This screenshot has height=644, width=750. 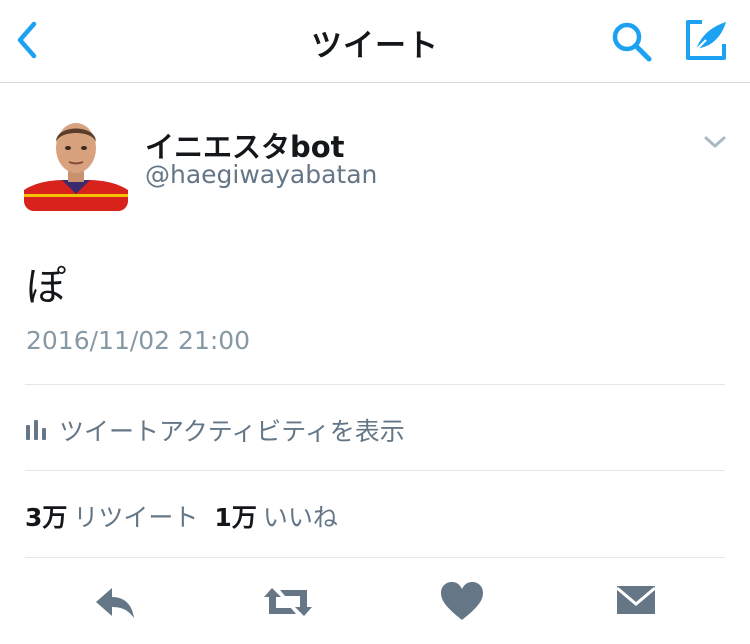 I want to click on retweet-icon, so click(x=288, y=602).